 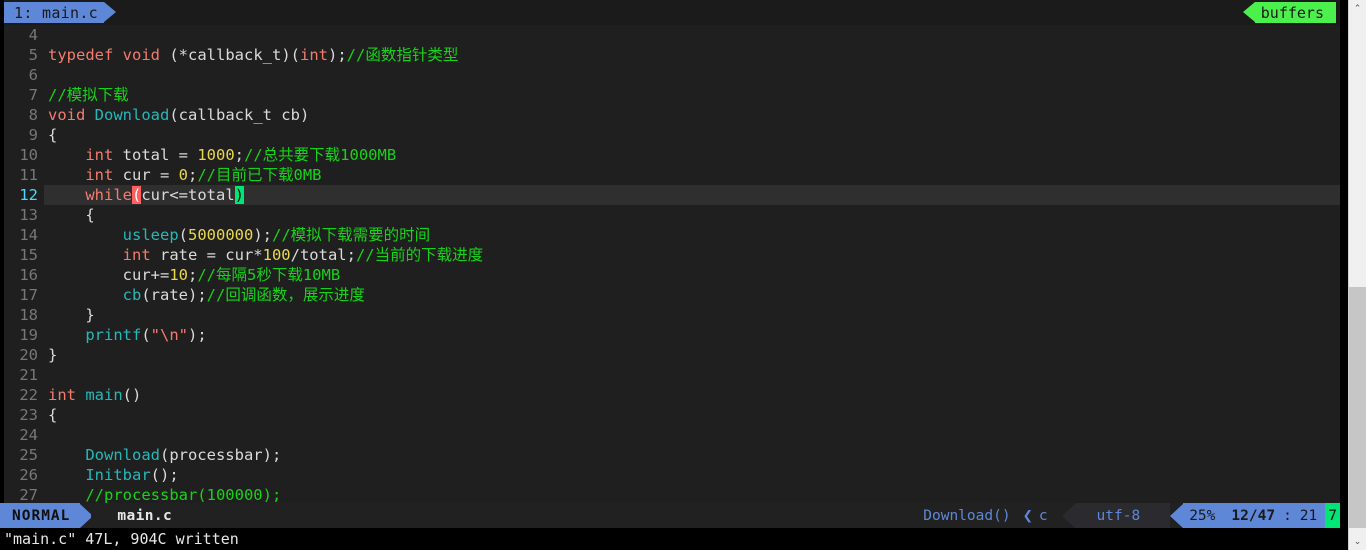 I want to click on statusline-function: Download(), so click(x=967, y=515).